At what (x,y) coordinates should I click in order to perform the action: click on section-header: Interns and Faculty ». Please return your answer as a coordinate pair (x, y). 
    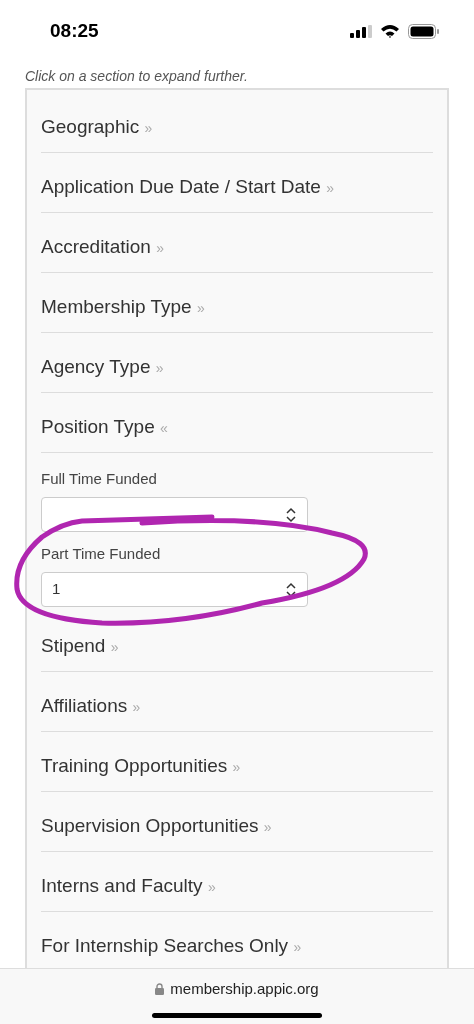
    Looking at the image, I should click on (128, 886).